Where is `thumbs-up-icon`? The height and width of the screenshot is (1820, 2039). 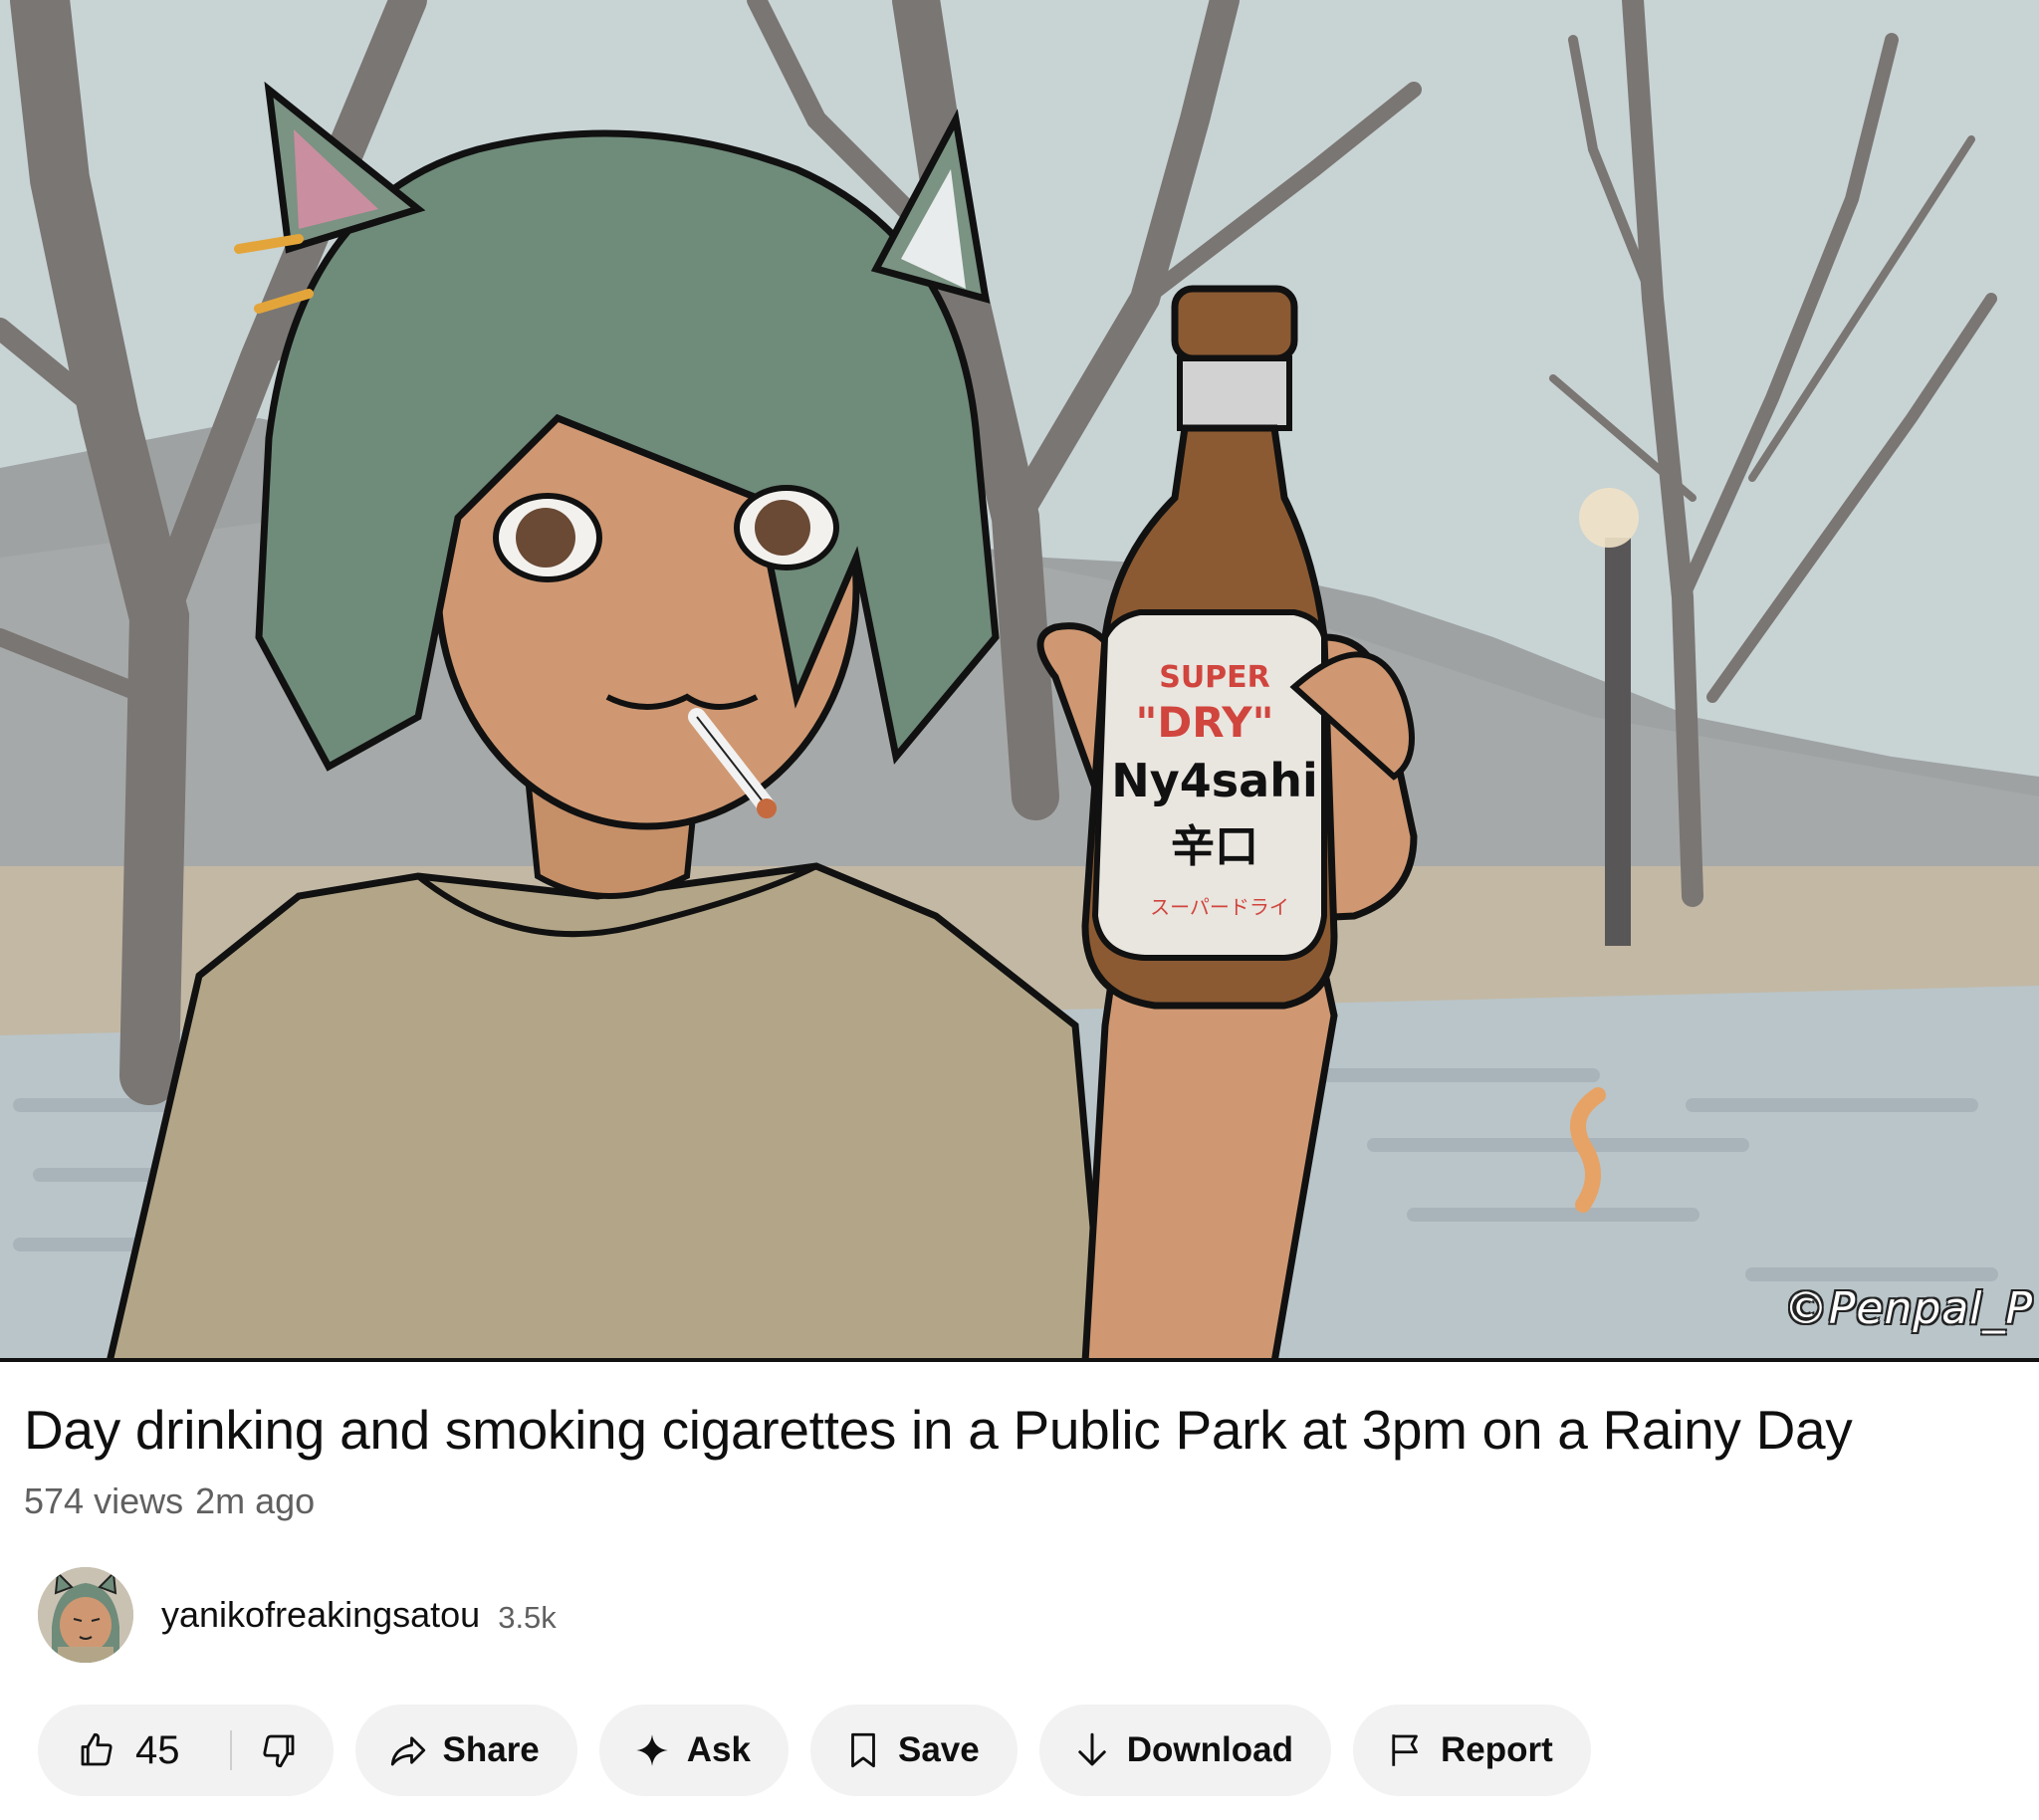 thumbs-up-icon is located at coordinates (97, 1749).